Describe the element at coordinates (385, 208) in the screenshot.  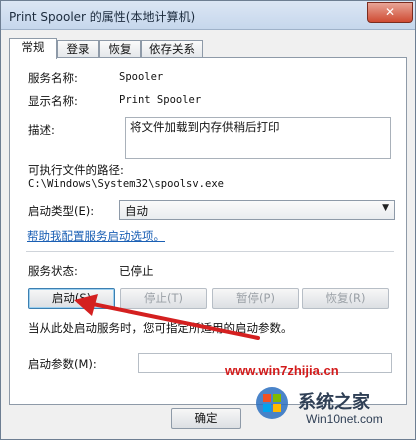
I see `chevron-down-icon: ▼` at that location.